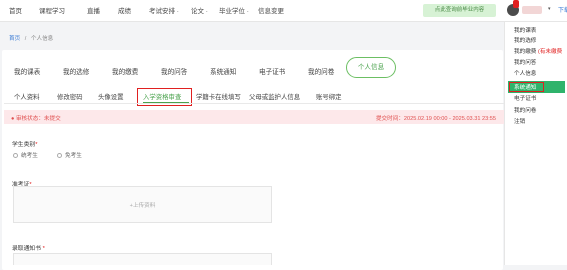 The image size is (567, 270). What do you see at coordinates (76, 71) in the screenshot?
I see `tab-my-electives: 我的选修` at bounding box center [76, 71].